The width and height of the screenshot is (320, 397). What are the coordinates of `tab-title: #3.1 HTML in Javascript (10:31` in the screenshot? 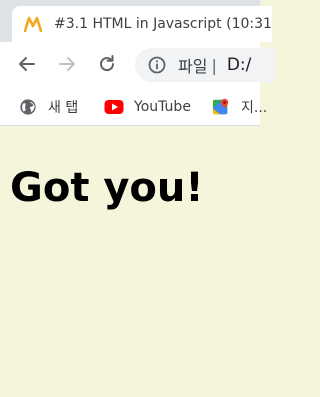 It's located at (163, 24).